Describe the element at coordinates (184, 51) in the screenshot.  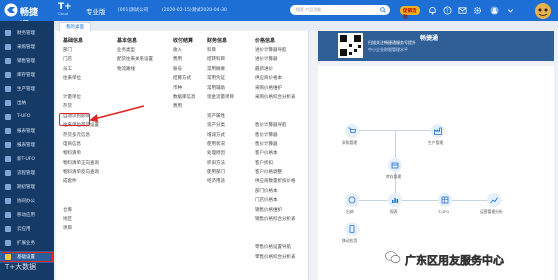
I see `menu-item-income: 收入` at that location.